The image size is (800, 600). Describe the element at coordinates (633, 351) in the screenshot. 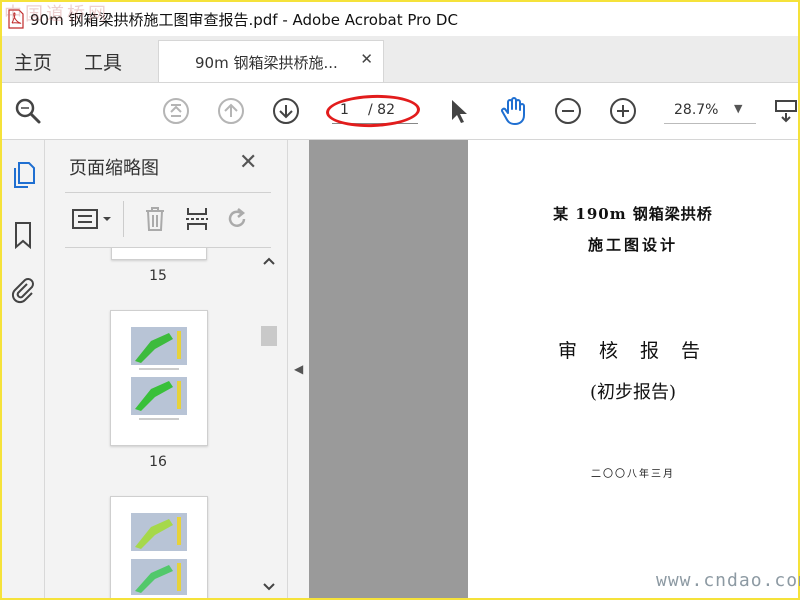

I see `doc-heading: 审 核 报 告` at that location.